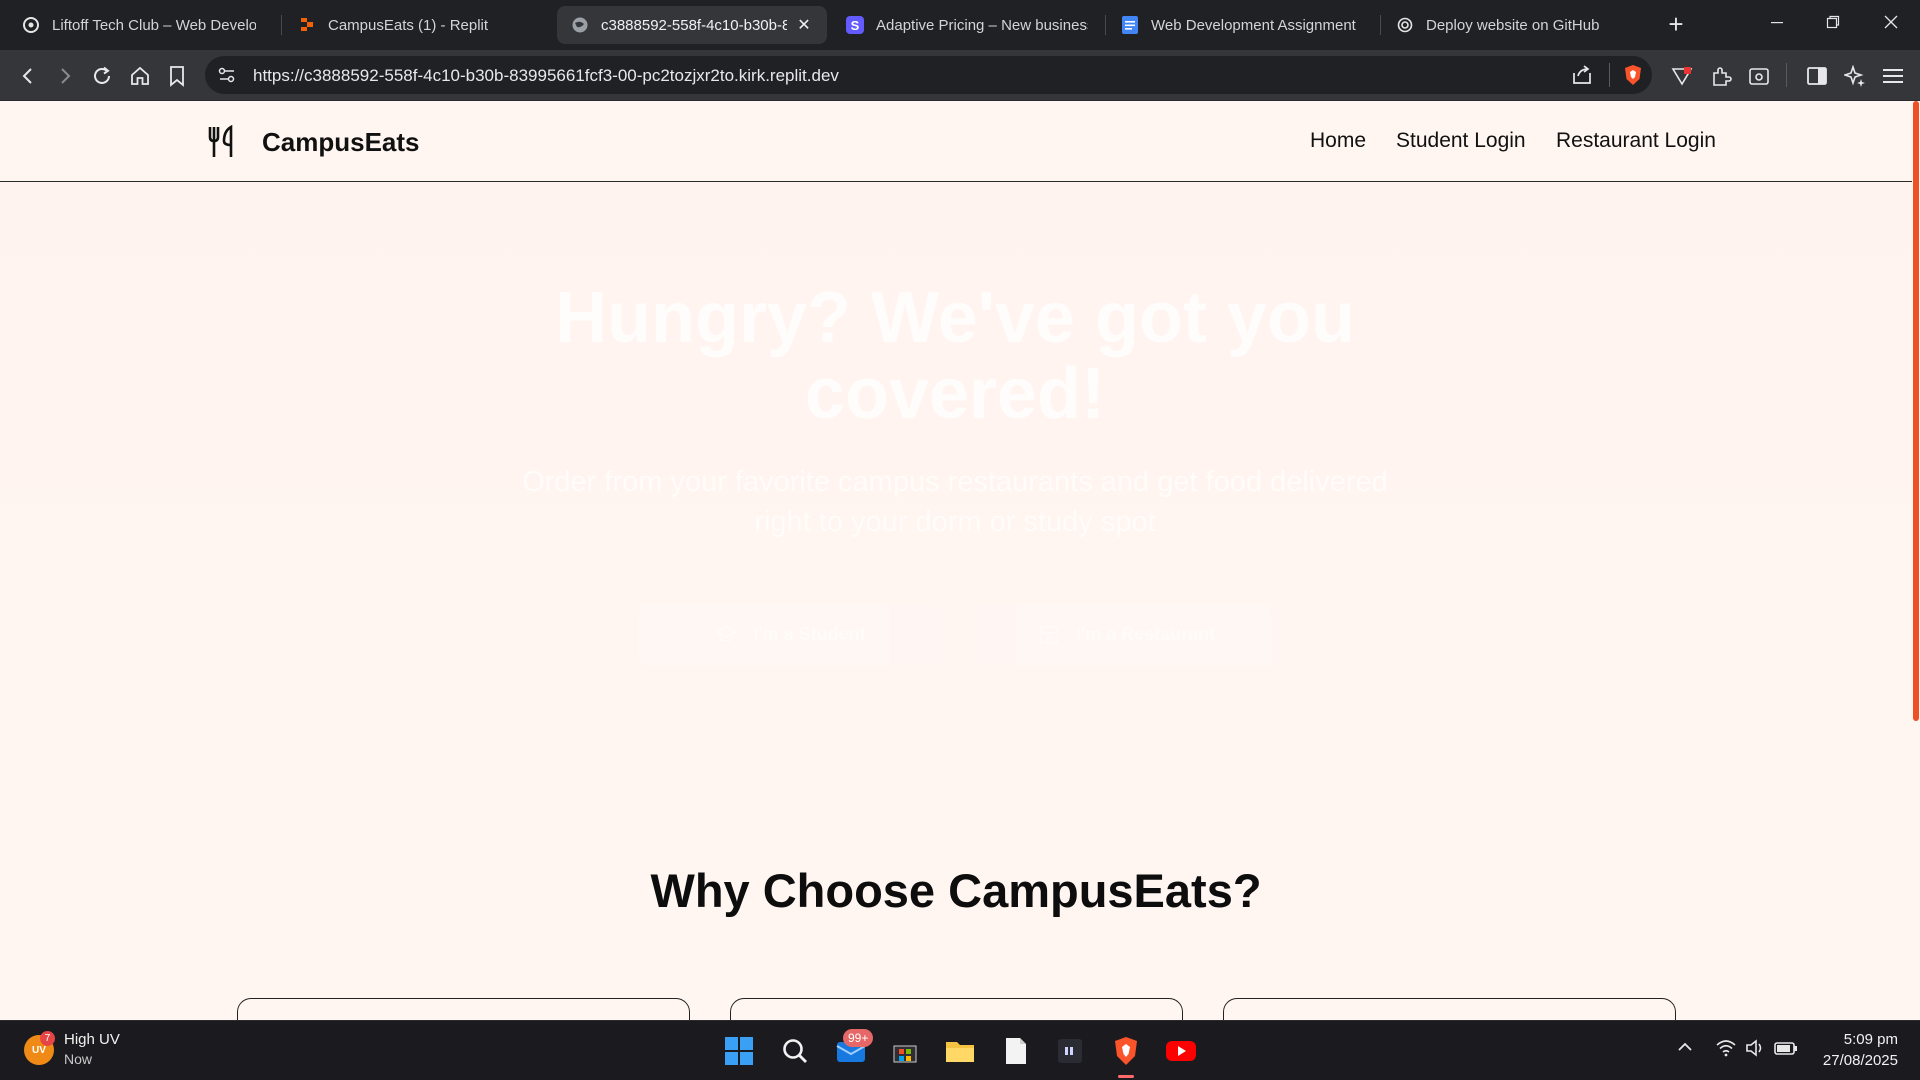 This screenshot has width=1920, height=1080. What do you see at coordinates (1582, 77) in the screenshot?
I see `share-icon` at bounding box center [1582, 77].